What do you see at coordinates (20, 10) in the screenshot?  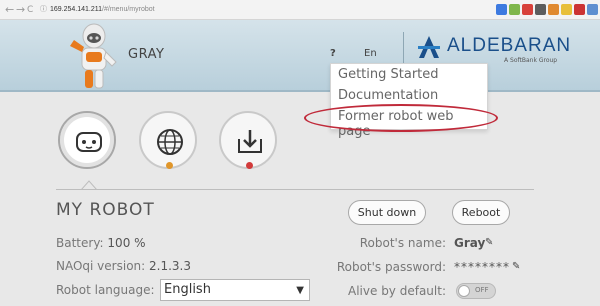 I see `forward-arrow-icon: →` at bounding box center [20, 10].